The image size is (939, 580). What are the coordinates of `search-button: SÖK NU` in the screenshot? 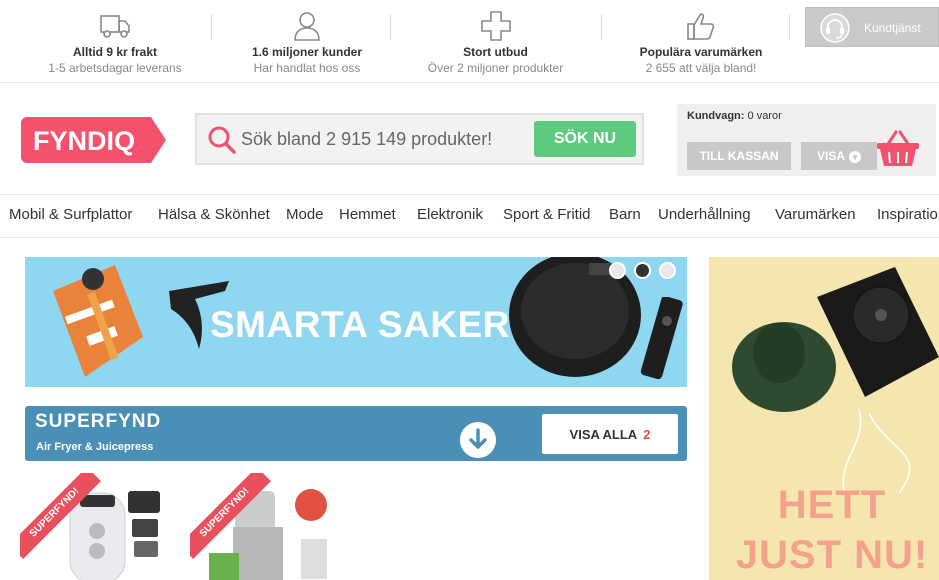 It's located at (585, 139).